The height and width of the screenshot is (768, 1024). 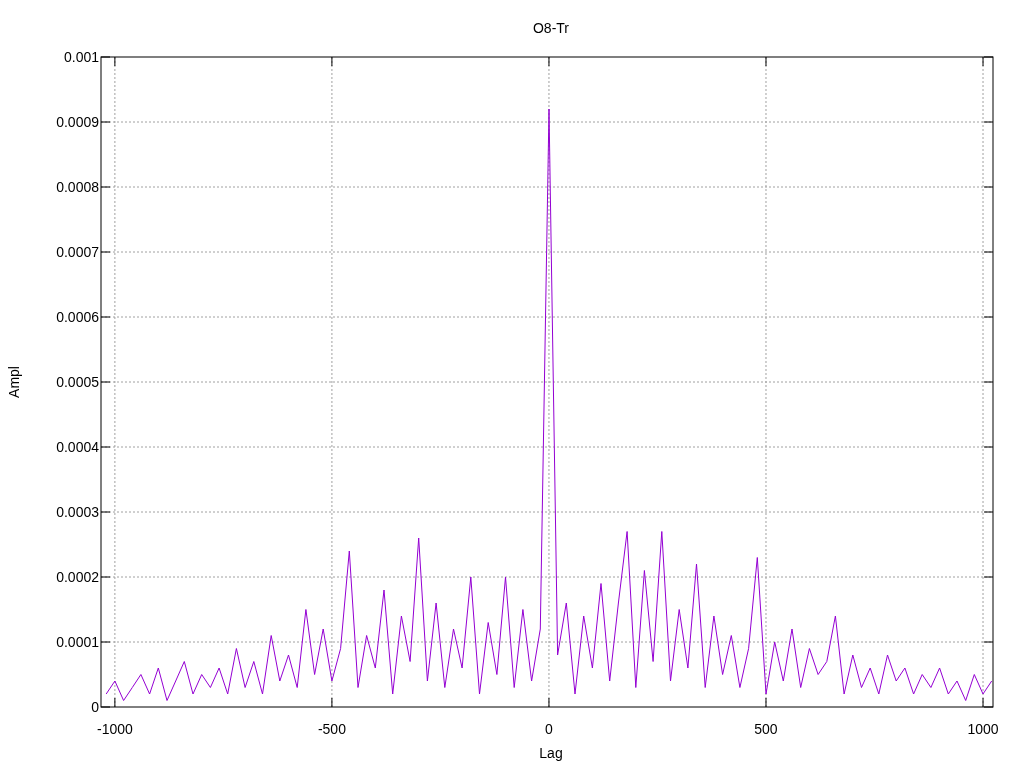 What do you see at coordinates (766, 729) in the screenshot?
I see `tick-label: 500` at bounding box center [766, 729].